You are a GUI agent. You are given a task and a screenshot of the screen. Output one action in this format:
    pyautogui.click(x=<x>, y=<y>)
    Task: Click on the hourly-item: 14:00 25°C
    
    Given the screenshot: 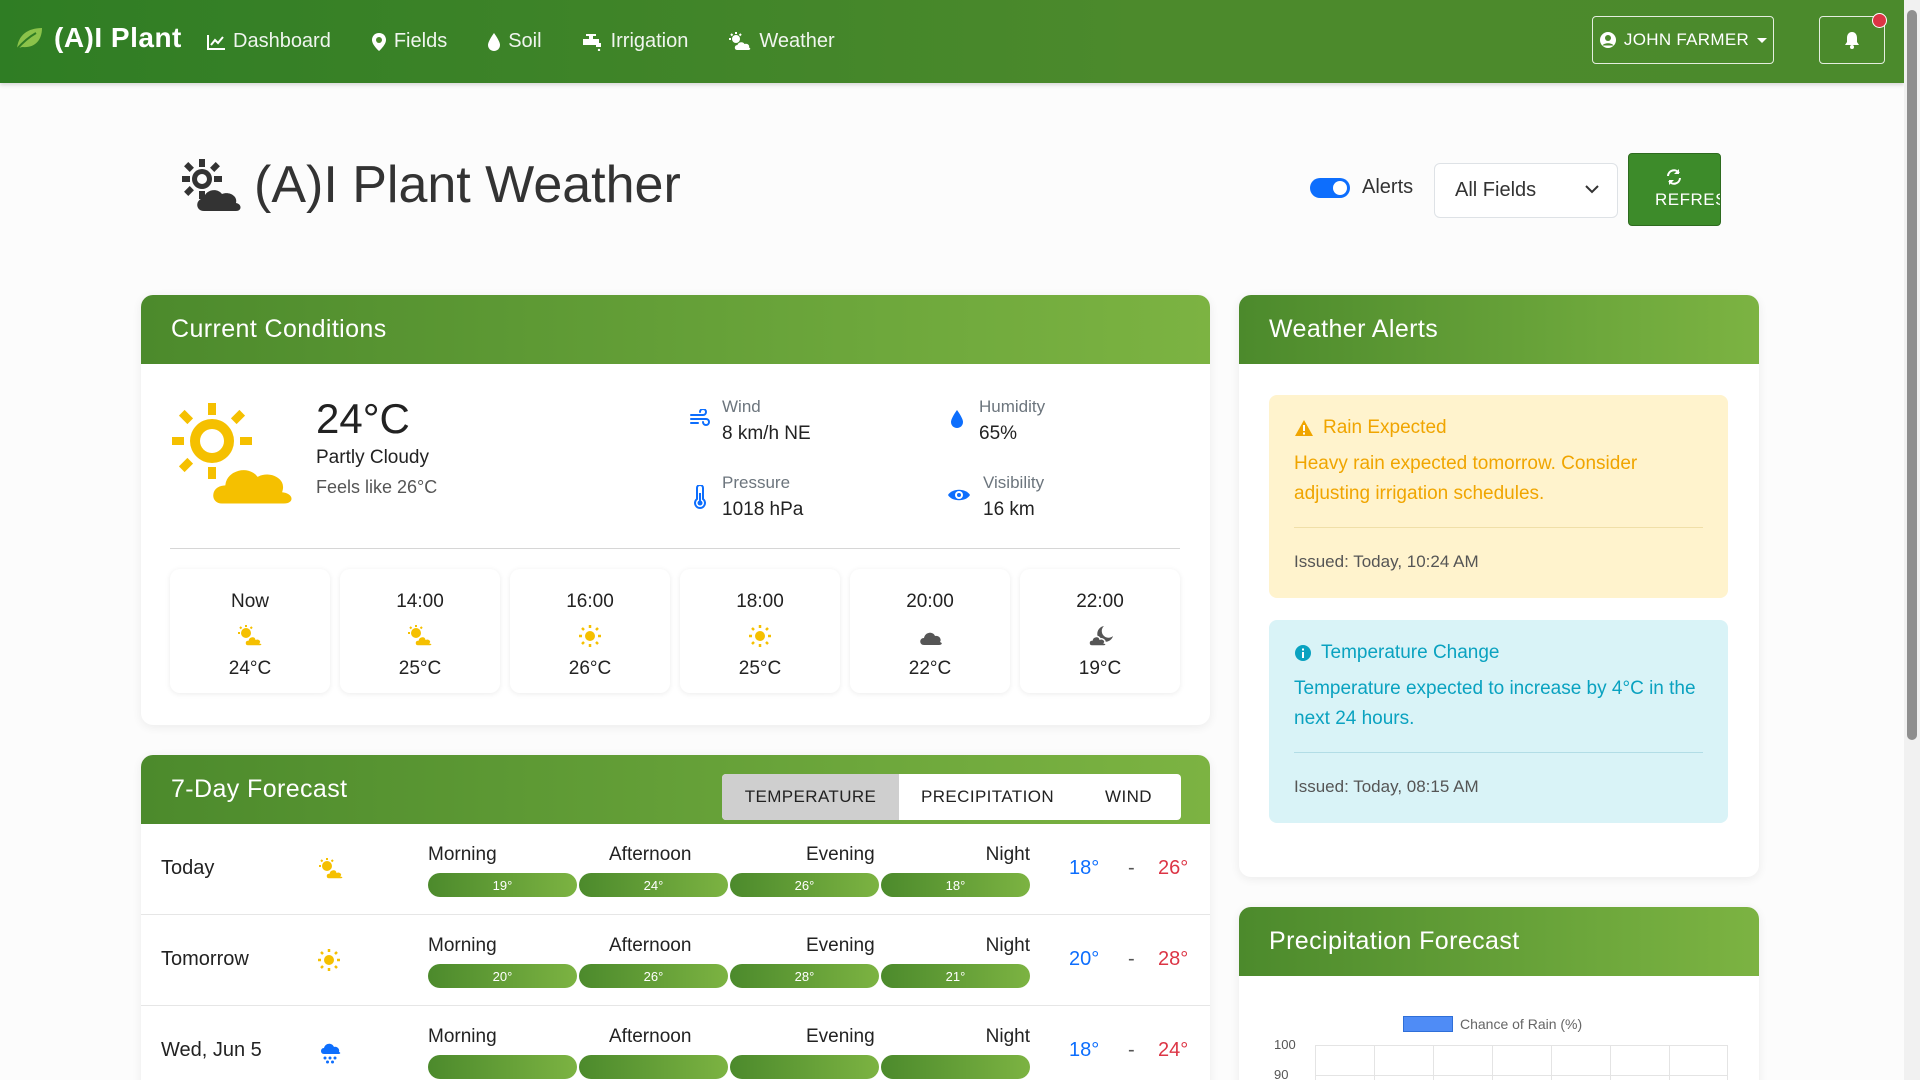 What is the action you would take?
    pyautogui.click(x=420, y=631)
    